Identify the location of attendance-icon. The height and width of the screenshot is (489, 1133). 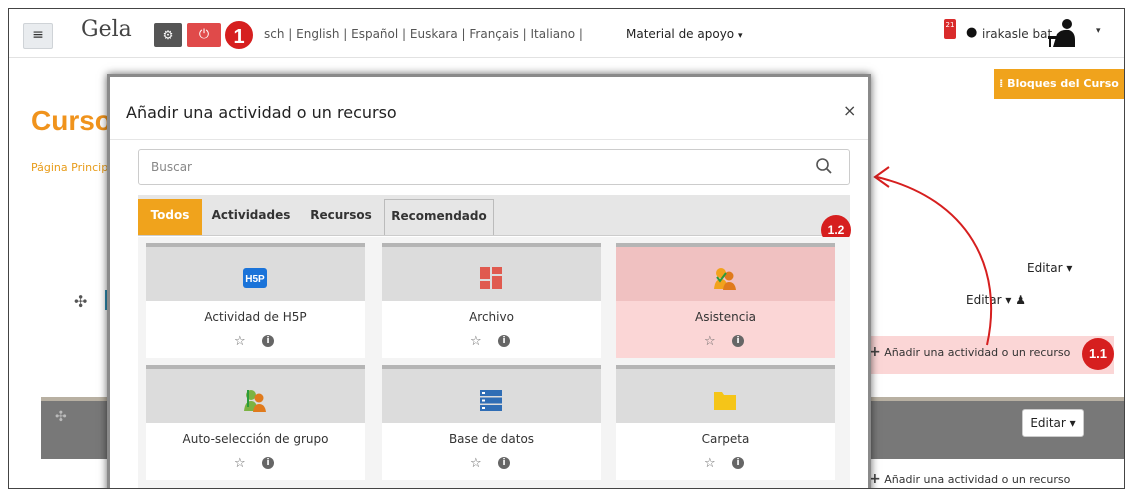
(725, 279).